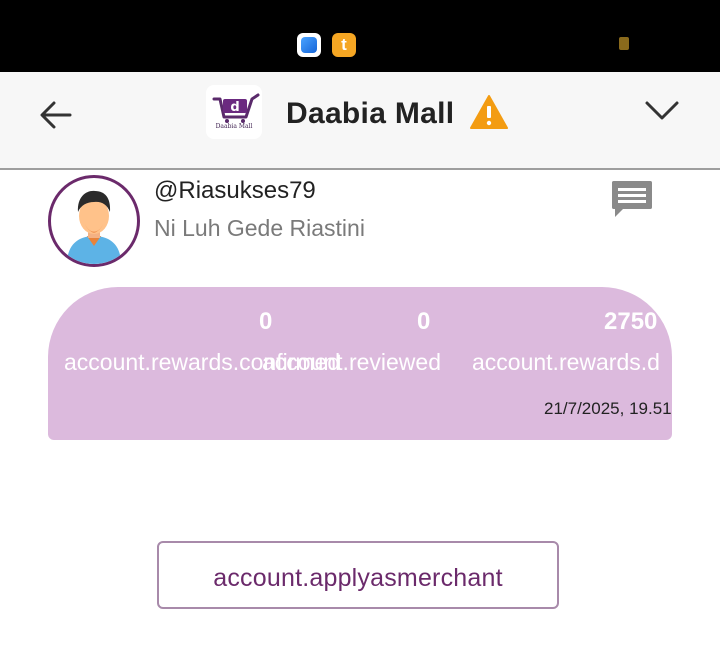 Image resolution: width=720 pixels, height=646 pixels. What do you see at coordinates (235, 190) in the screenshot?
I see `username: @Riasukses79` at bounding box center [235, 190].